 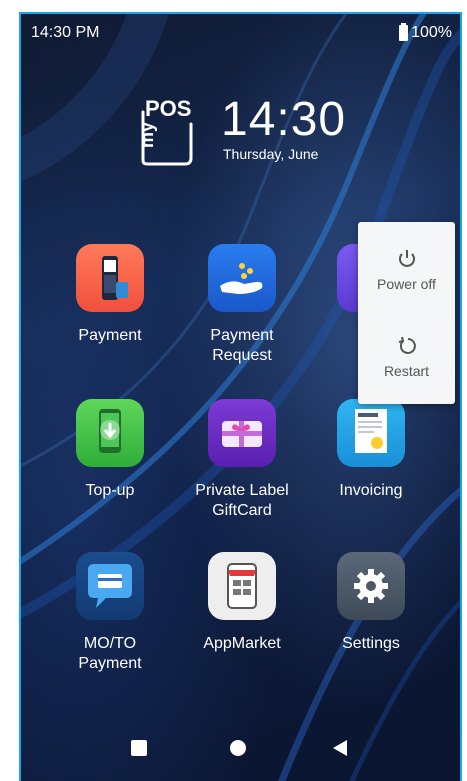 I want to click on app-label: Payment Request, so click(x=242, y=345).